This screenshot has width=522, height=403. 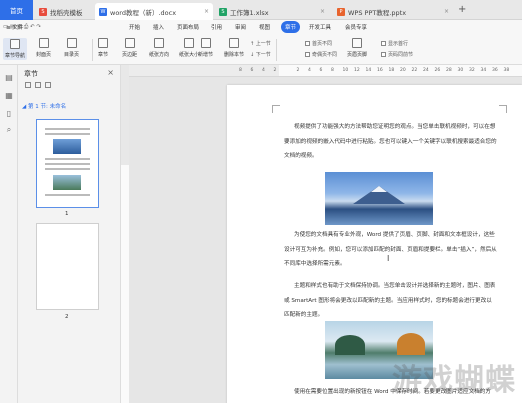 What do you see at coordinates (357, 43) in the screenshot?
I see `header-footer-icon` at bounding box center [357, 43].